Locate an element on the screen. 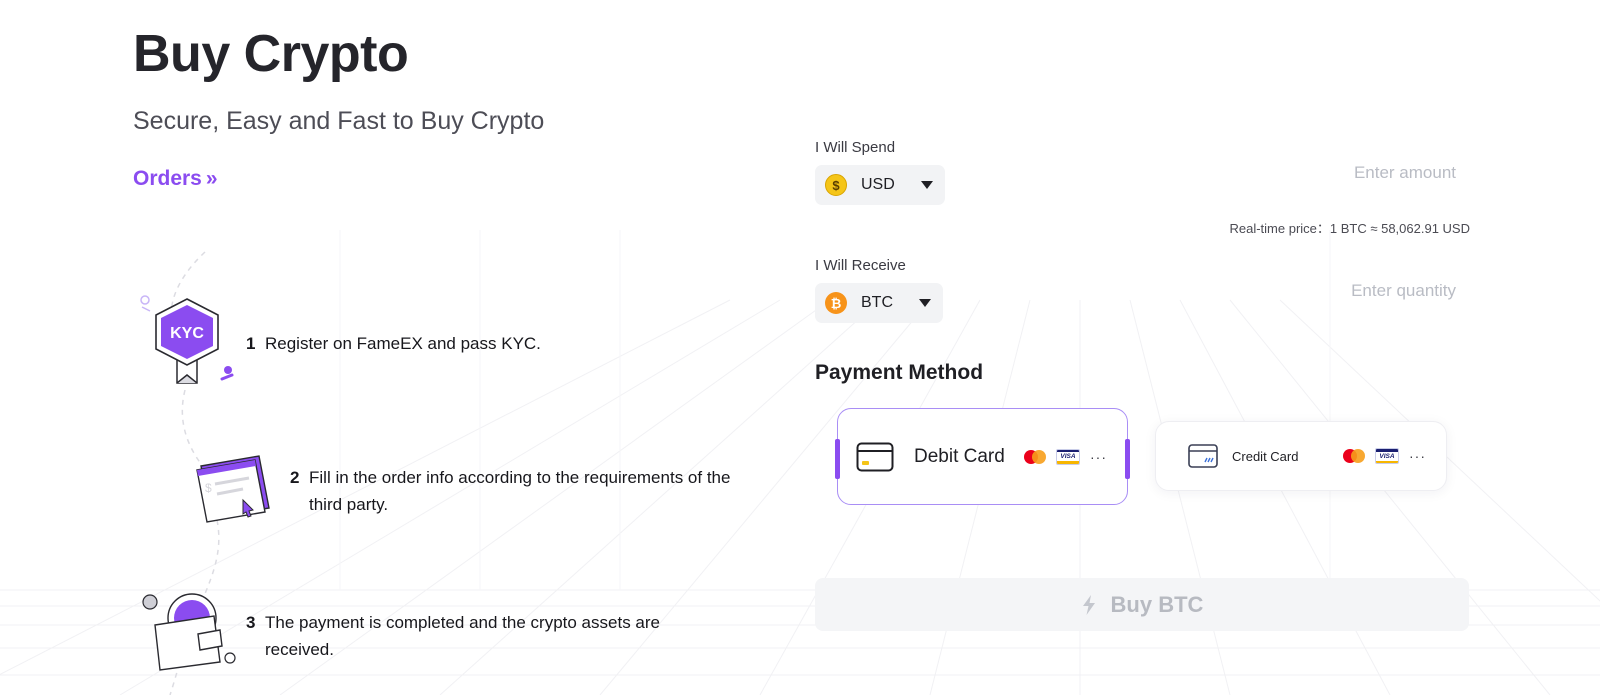 Image resolution: width=1600 pixels, height=695 pixels. debit-card-icon is located at coordinates (875, 456).